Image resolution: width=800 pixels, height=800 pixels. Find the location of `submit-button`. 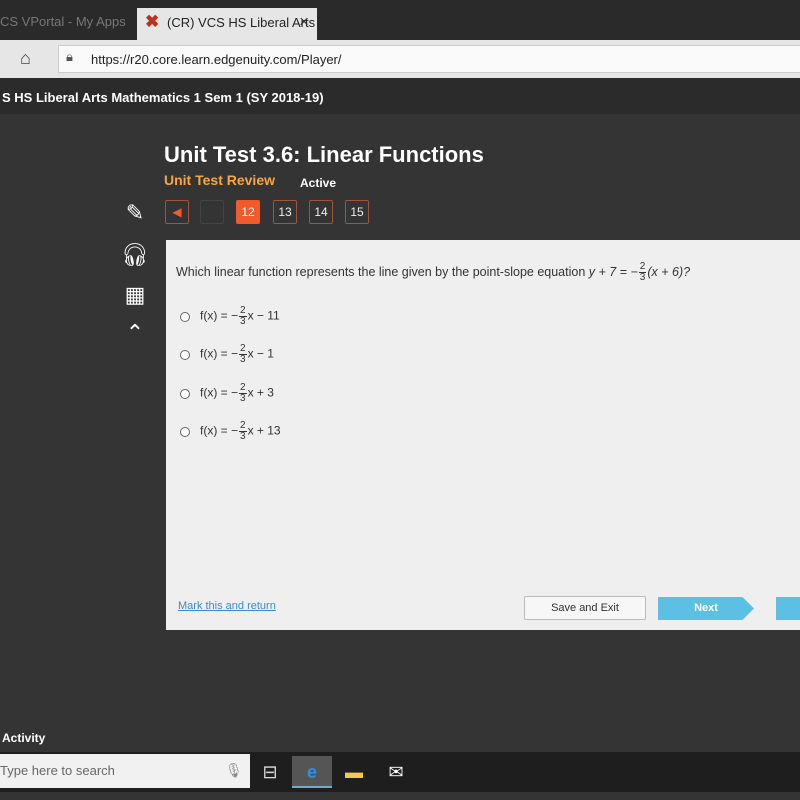

submit-button is located at coordinates (788, 608).